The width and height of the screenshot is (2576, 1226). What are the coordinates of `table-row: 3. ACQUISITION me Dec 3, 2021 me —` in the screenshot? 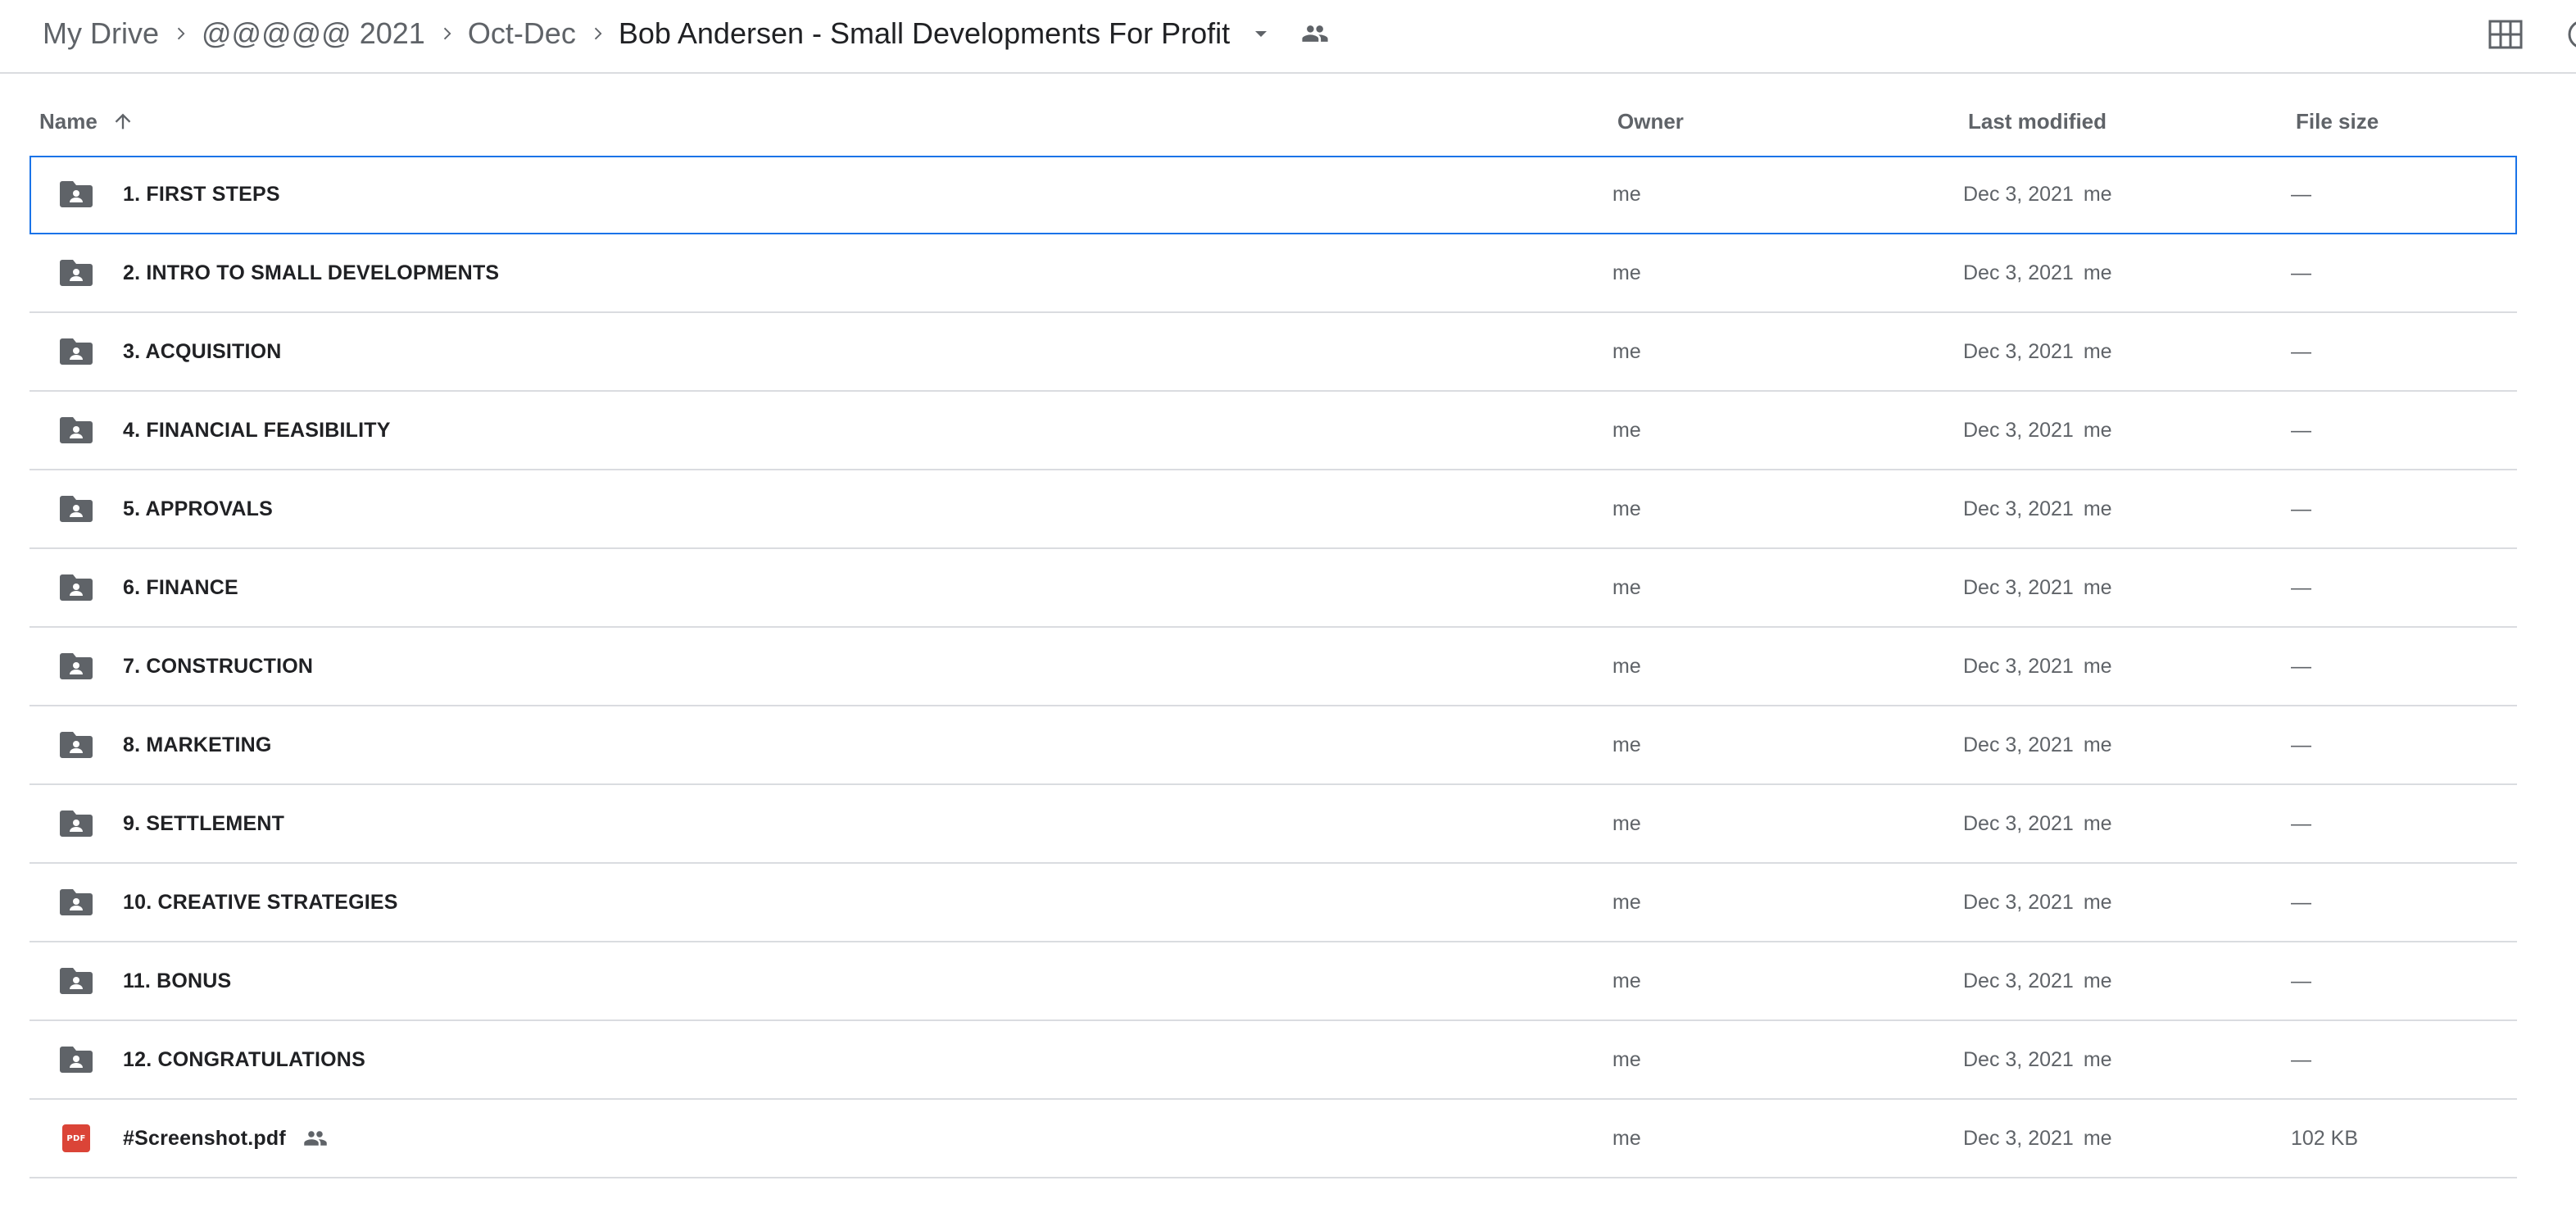 It's located at (1273, 352).